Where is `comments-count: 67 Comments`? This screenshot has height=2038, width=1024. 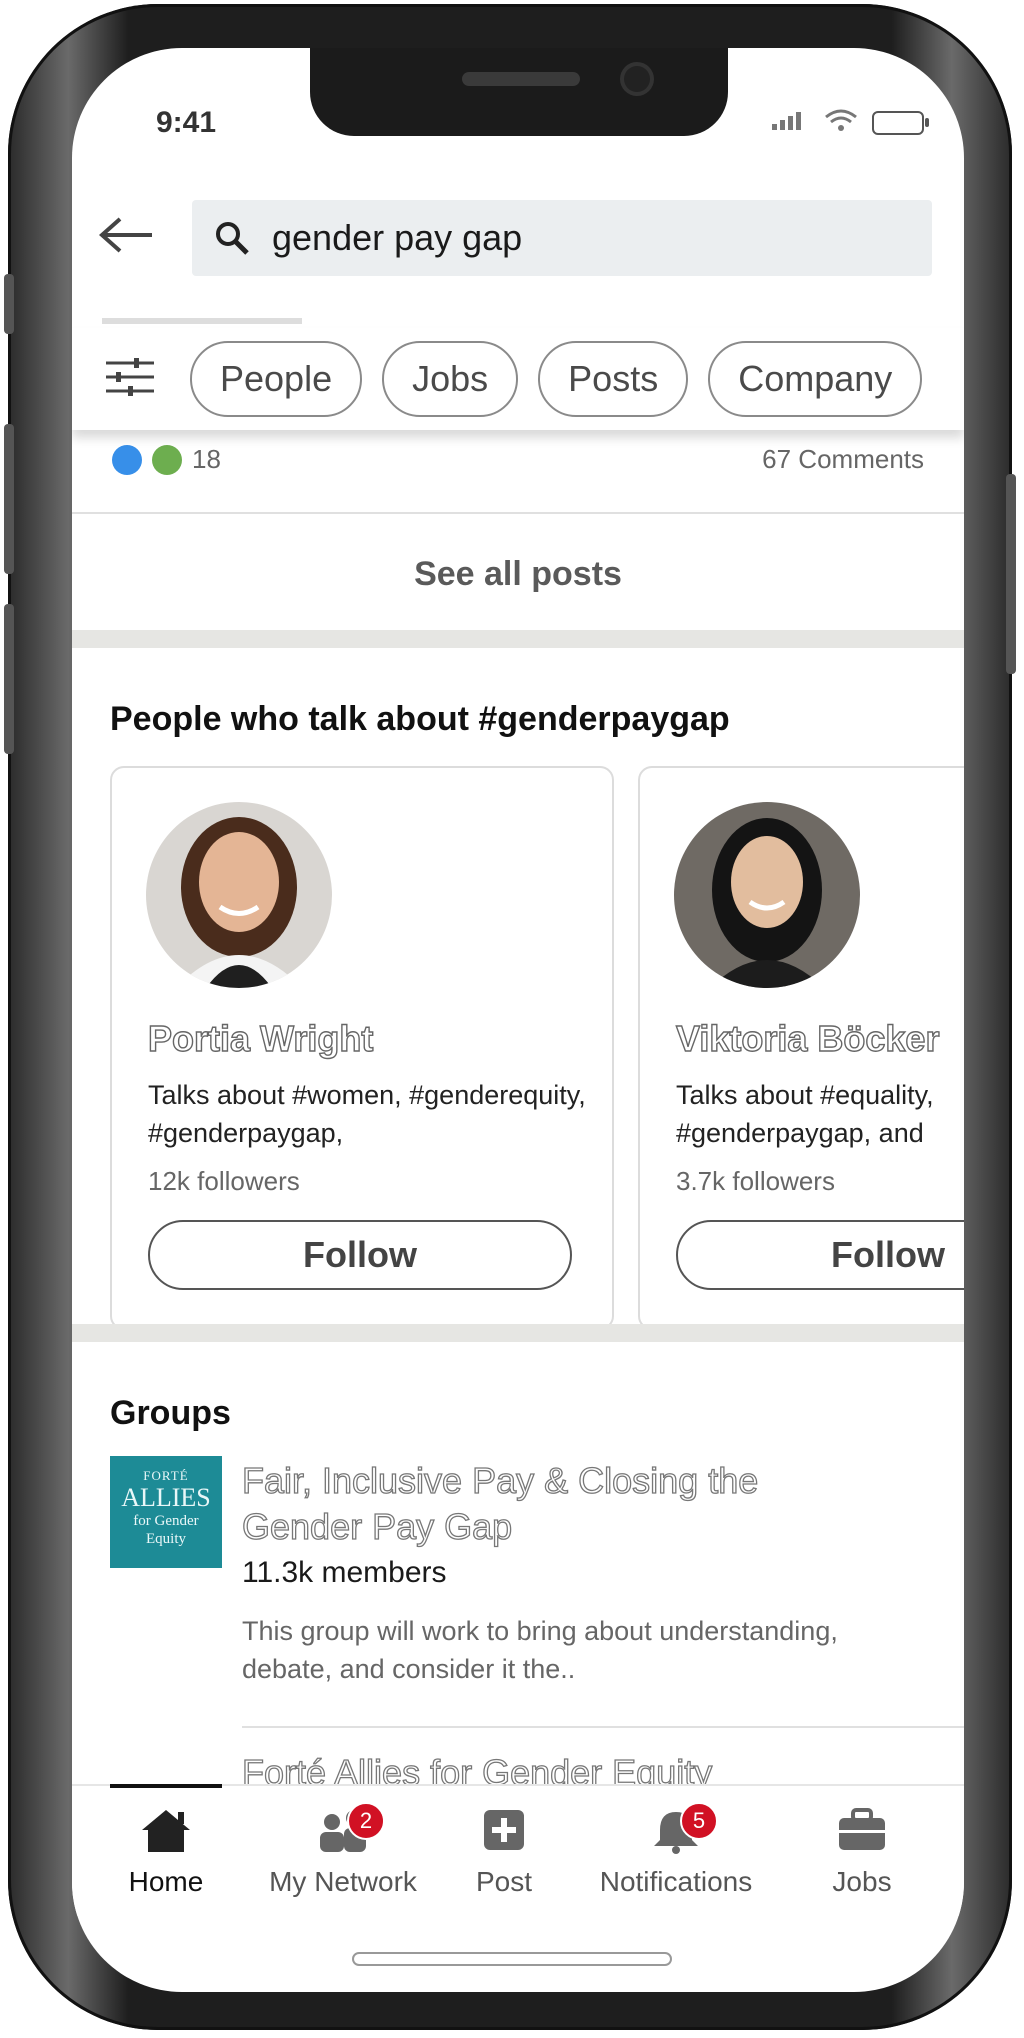 comments-count: 67 Comments is located at coordinates (843, 459).